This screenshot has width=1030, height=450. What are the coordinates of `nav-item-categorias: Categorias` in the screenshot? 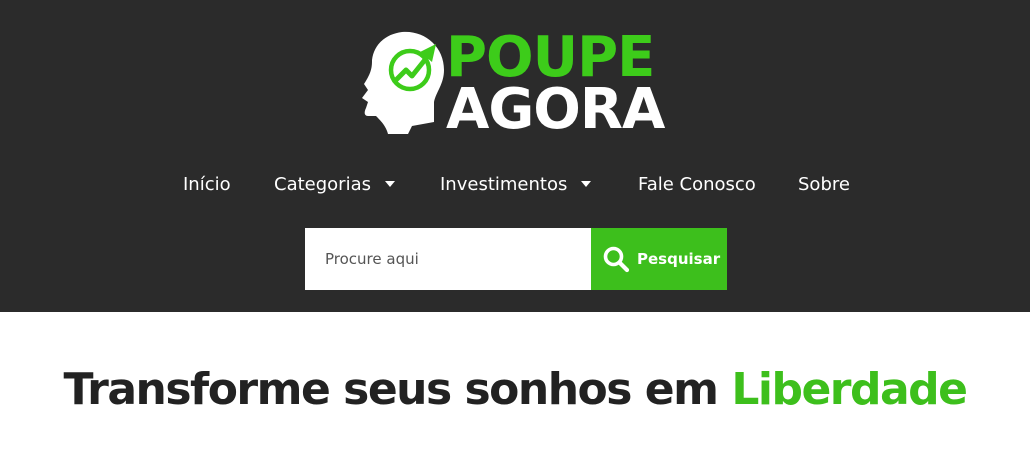 It's located at (334, 184).